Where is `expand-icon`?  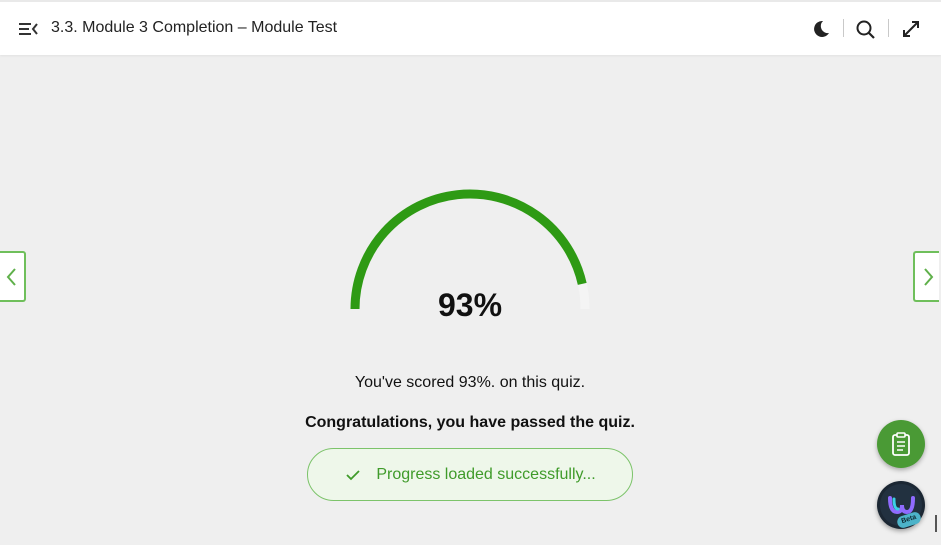 expand-icon is located at coordinates (911, 29).